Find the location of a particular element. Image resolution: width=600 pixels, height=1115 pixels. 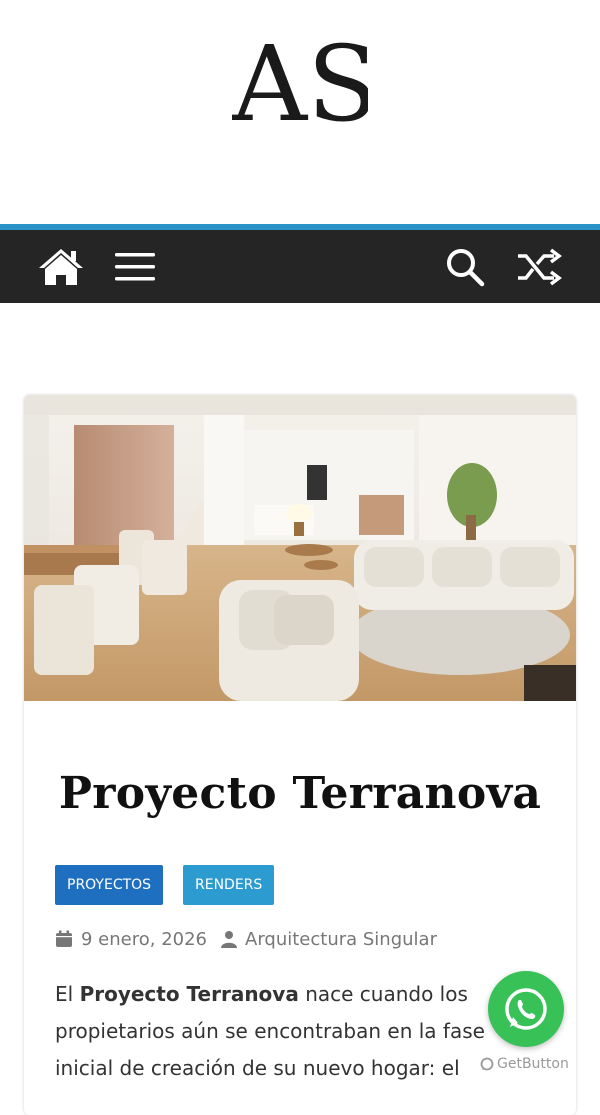

excerpt-prefix: El is located at coordinates (67, 994).